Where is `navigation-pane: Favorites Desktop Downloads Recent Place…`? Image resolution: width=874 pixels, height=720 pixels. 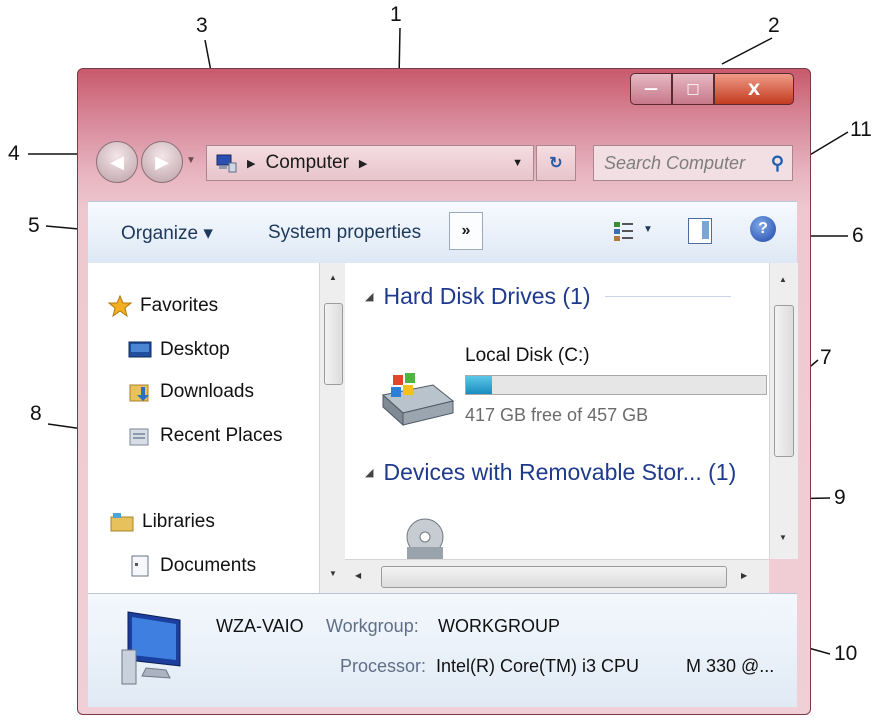 navigation-pane: Favorites Desktop Downloads Recent Place… is located at coordinates (203, 428).